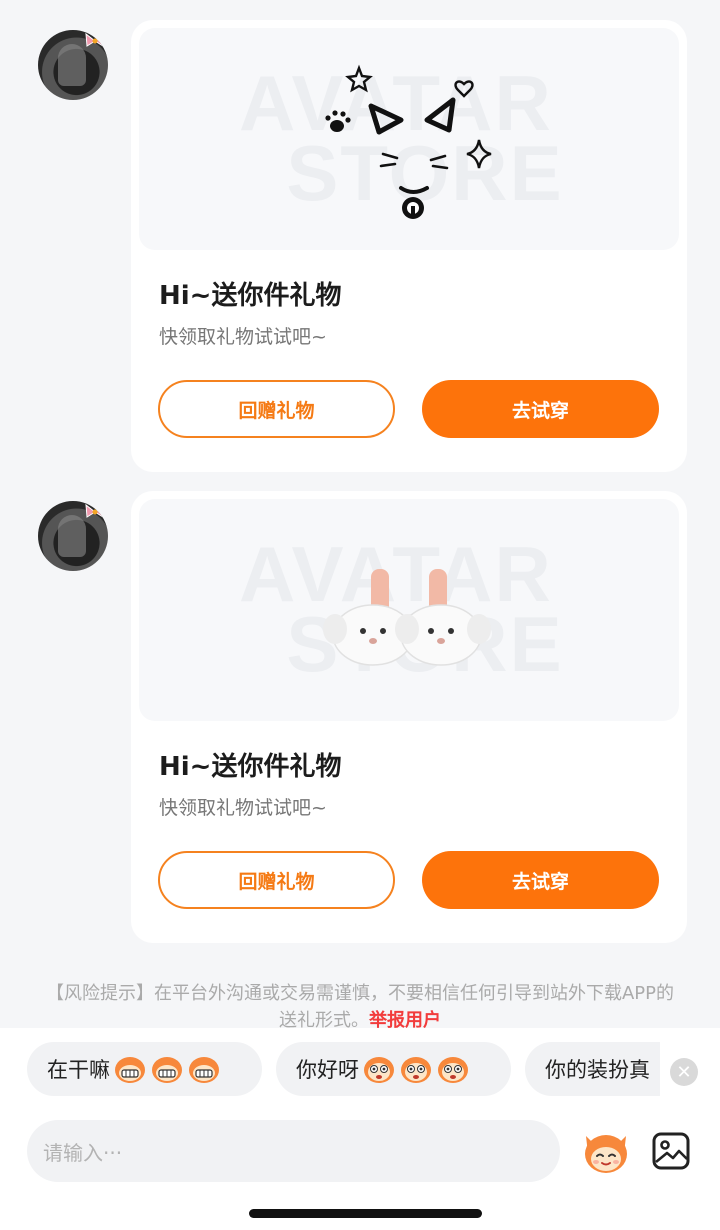 The width and height of the screenshot is (720, 1230). I want to click on quick-reply-chip: 你好呀, so click(393, 1069).